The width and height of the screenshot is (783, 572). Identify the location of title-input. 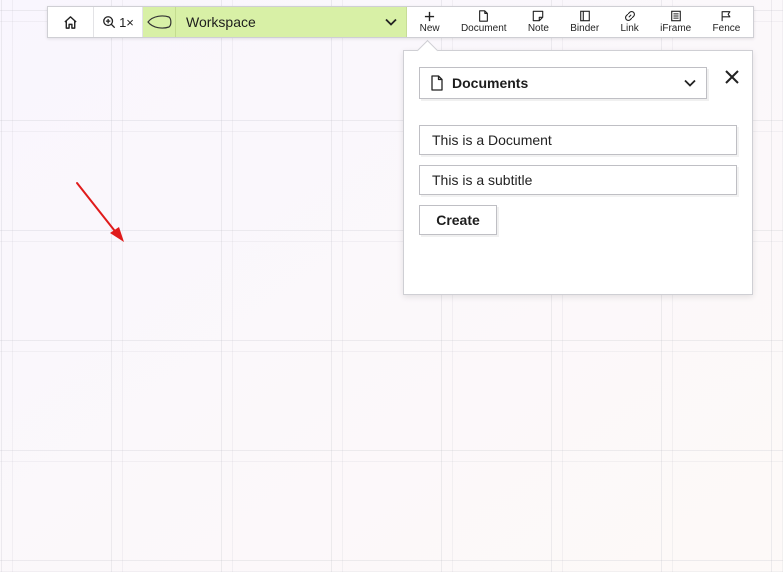
(578, 140).